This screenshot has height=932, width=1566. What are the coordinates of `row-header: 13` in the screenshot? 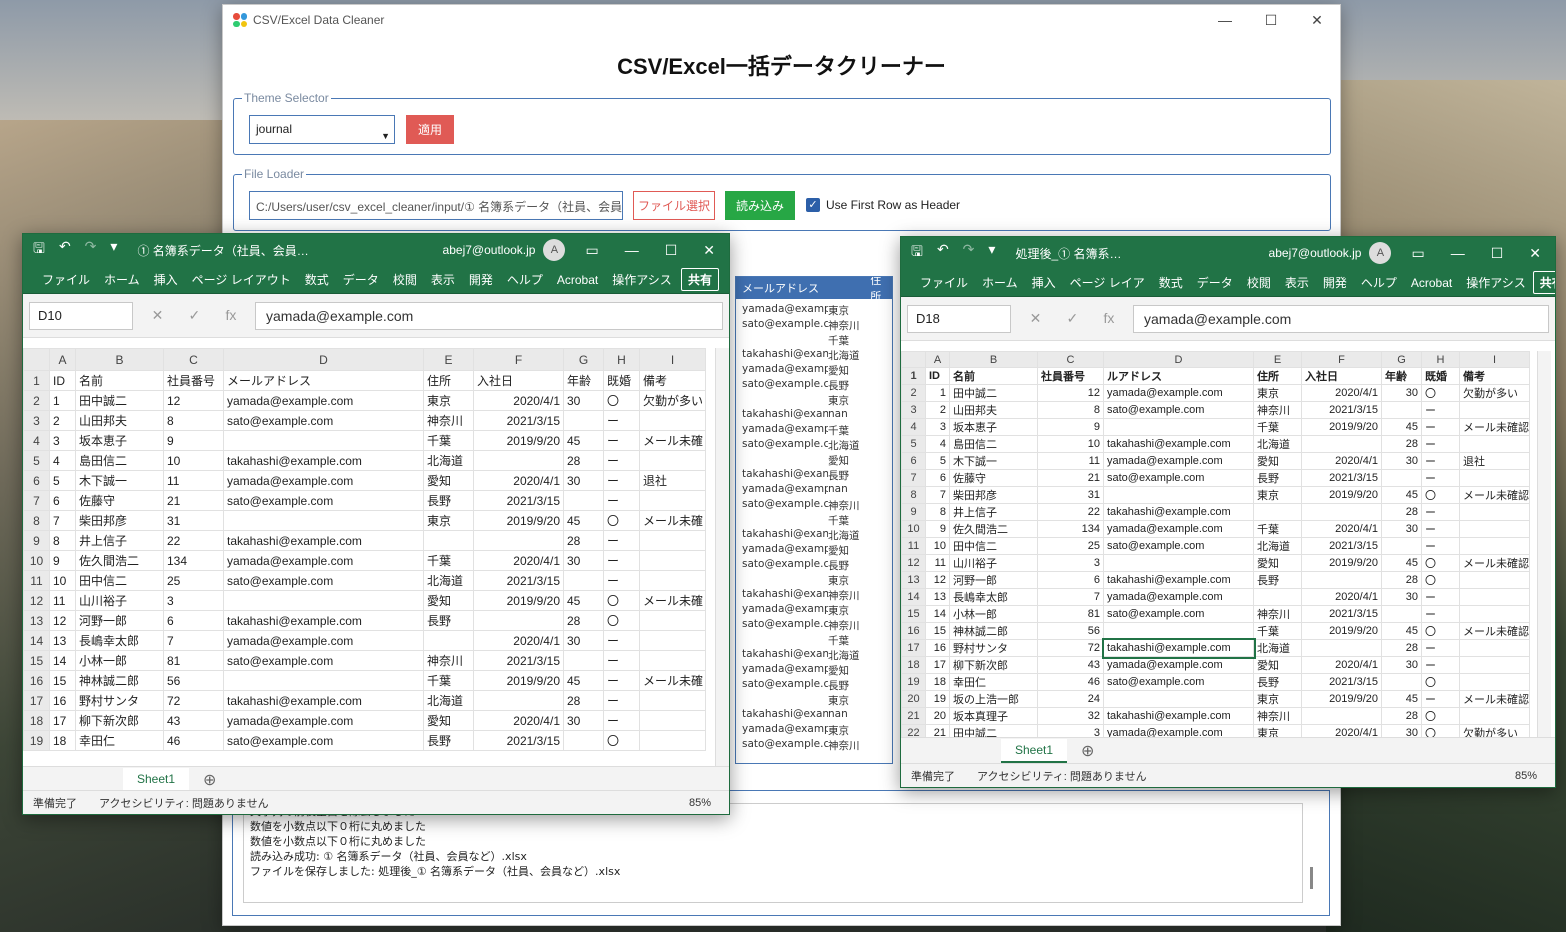 It's located at (36, 620).